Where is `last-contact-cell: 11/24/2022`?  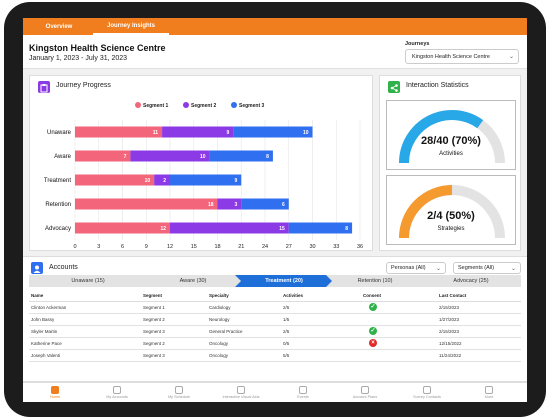 last-contact-cell: 11/24/2022 is located at coordinates (479, 355).